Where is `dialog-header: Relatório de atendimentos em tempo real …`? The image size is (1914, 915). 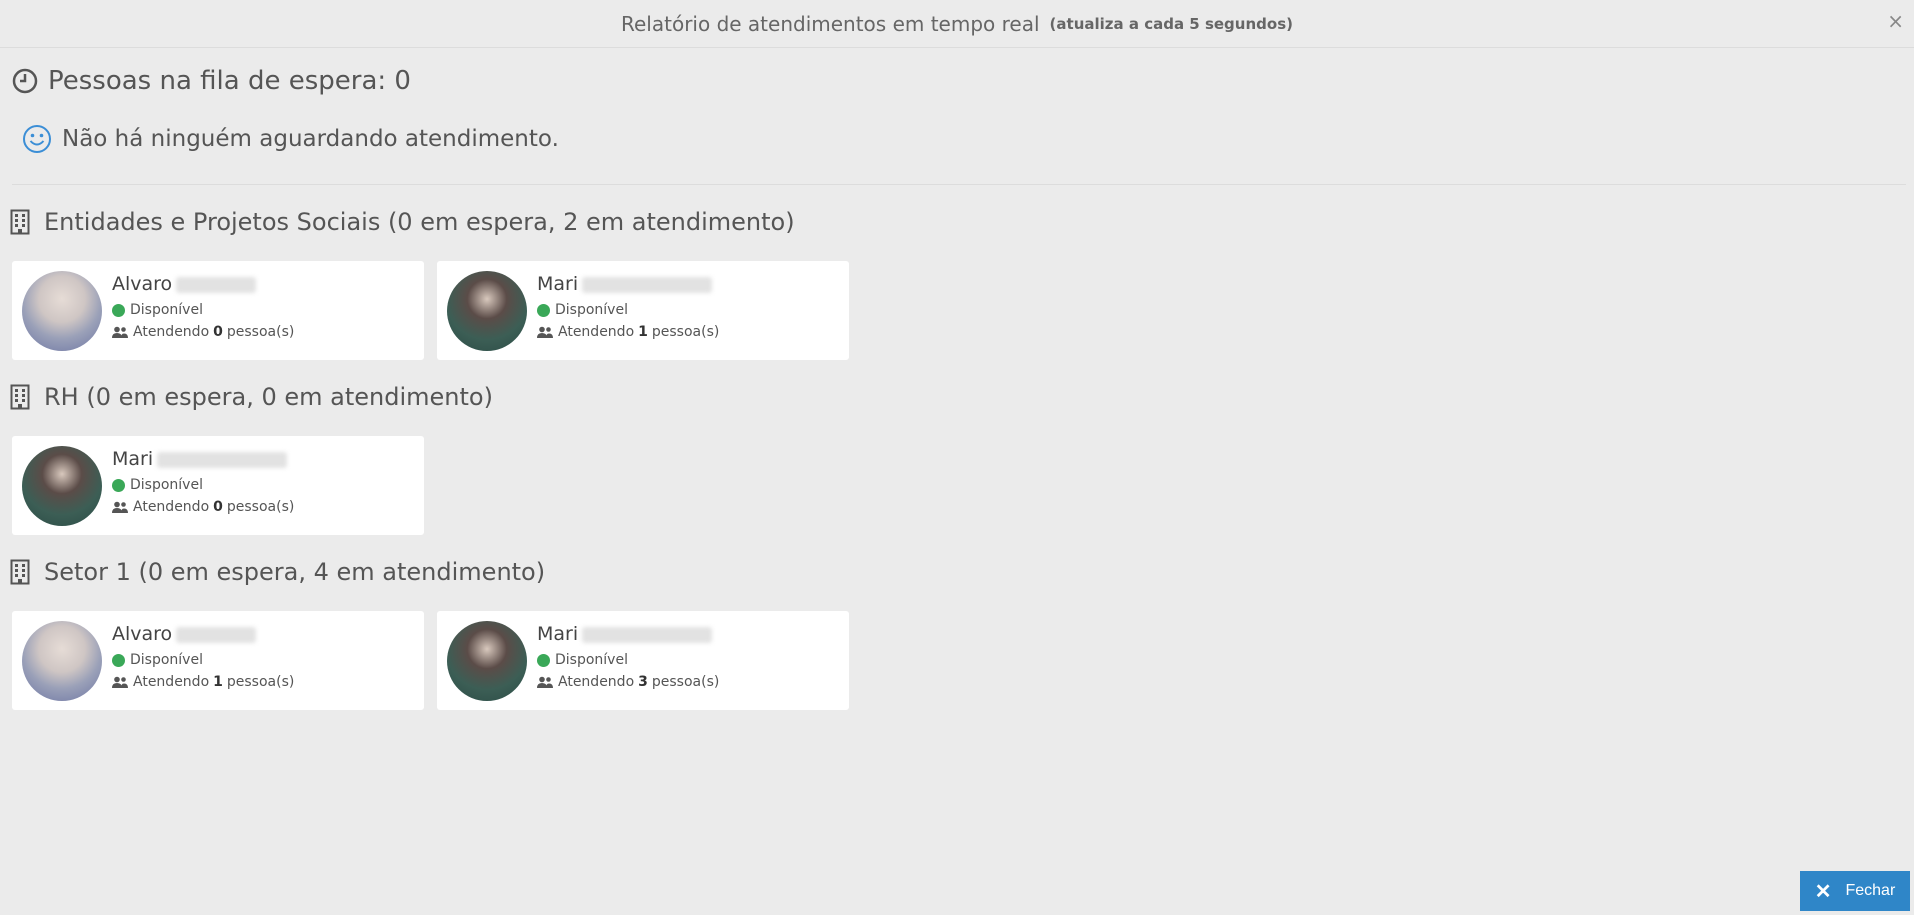 dialog-header: Relatório de atendimentos em tempo real … is located at coordinates (957, 24).